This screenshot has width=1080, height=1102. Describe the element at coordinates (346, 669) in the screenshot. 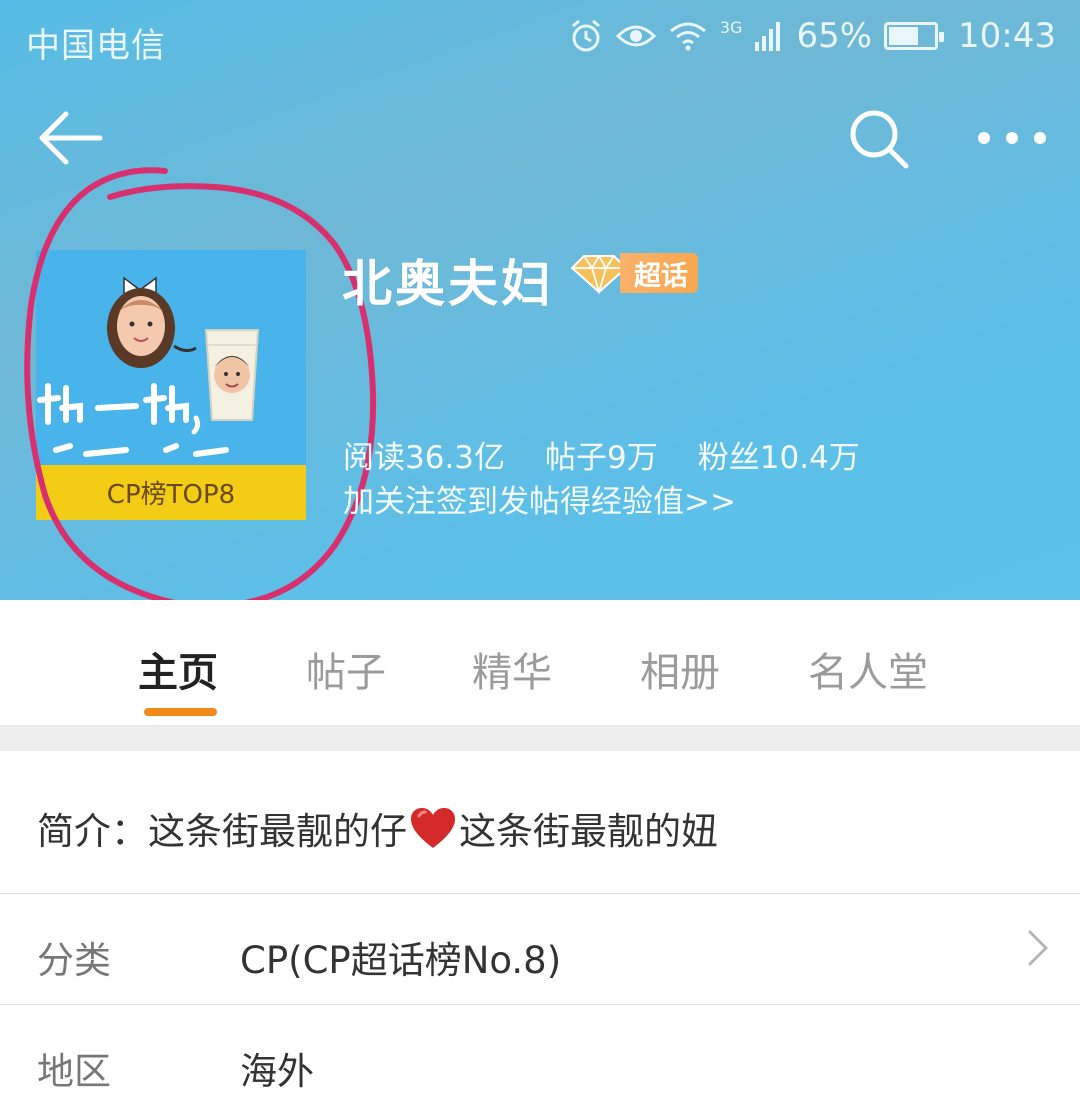

I see `tab-posts: 帖子` at that location.